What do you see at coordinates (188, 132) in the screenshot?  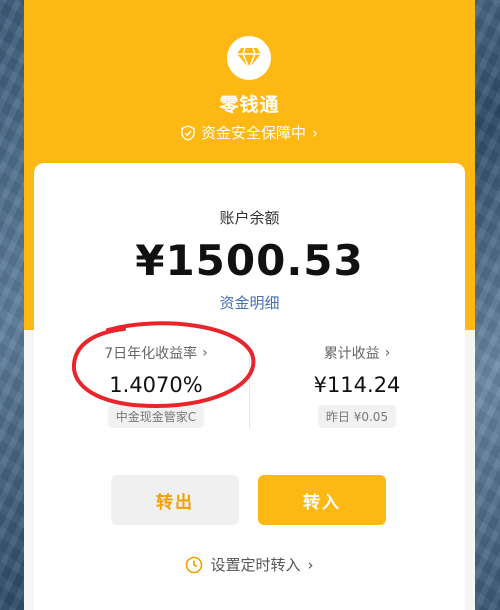 I see `shield-check-icon` at bounding box center [188, 132].